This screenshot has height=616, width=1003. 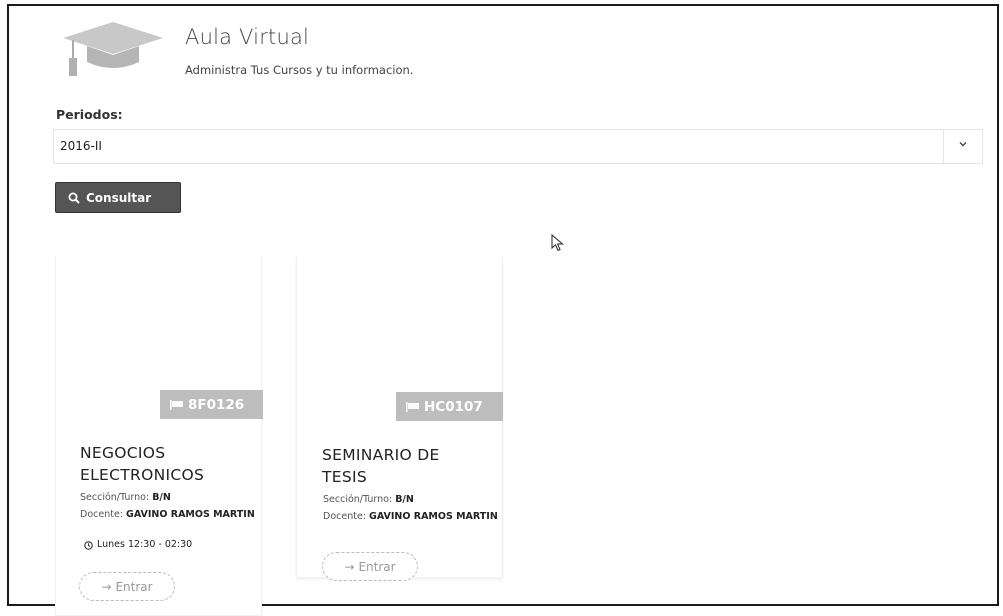 What do you see at coordinates (518, 146) in the screenshot?
I see `periodos-select: 2016-II` at bounding box center [518, 146].